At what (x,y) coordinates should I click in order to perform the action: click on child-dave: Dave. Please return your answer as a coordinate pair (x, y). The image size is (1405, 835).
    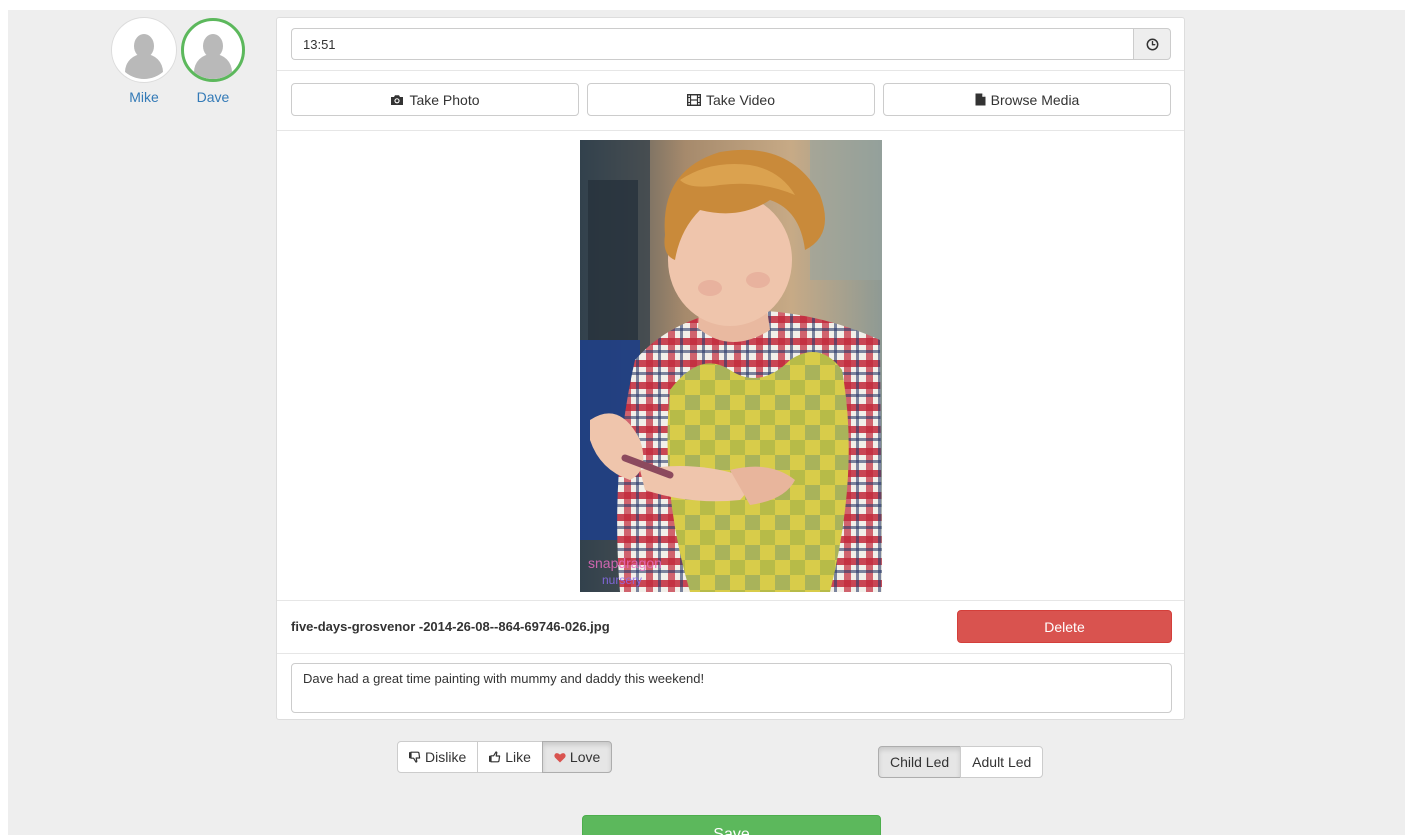
    Looking at the image, I should click on (213, 61).